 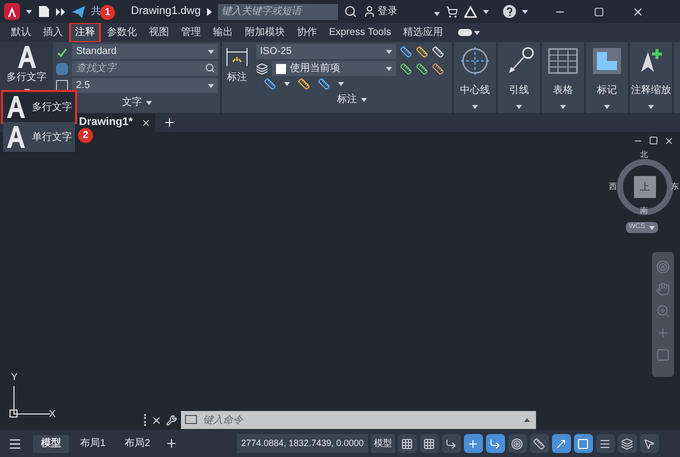 I want to click on ribbon-tab: 管理, so click(x=191, y=32).